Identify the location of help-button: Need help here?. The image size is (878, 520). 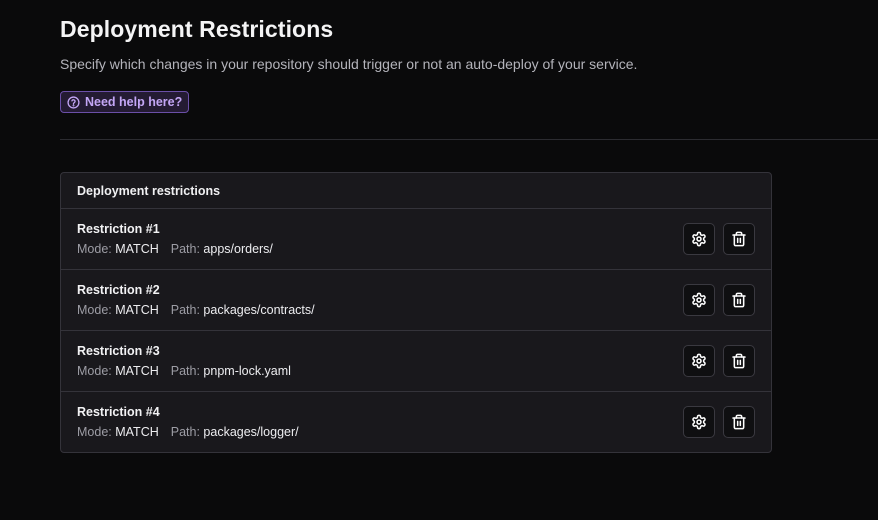
(125, 102).